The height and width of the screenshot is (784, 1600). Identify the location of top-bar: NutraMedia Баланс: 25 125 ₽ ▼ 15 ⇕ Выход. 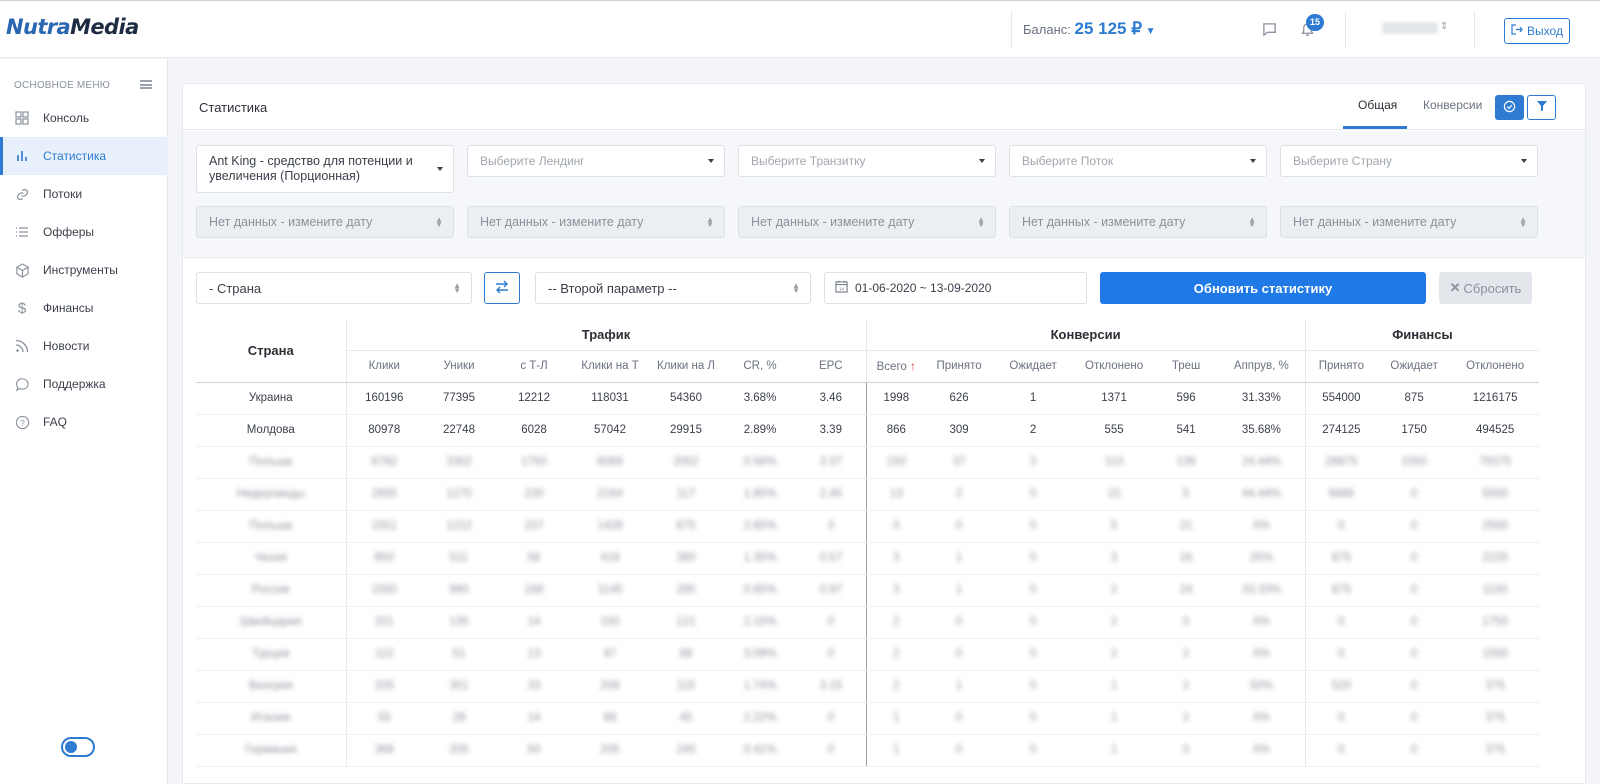
(800, 29).